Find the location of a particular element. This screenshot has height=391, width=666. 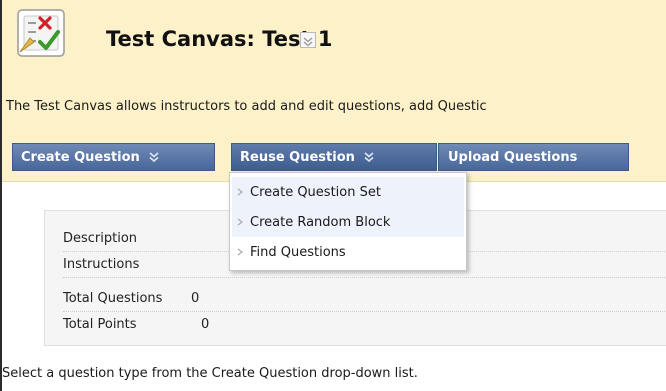

reuse-question-label: Reuse Question is located at coordinates (297, 157).